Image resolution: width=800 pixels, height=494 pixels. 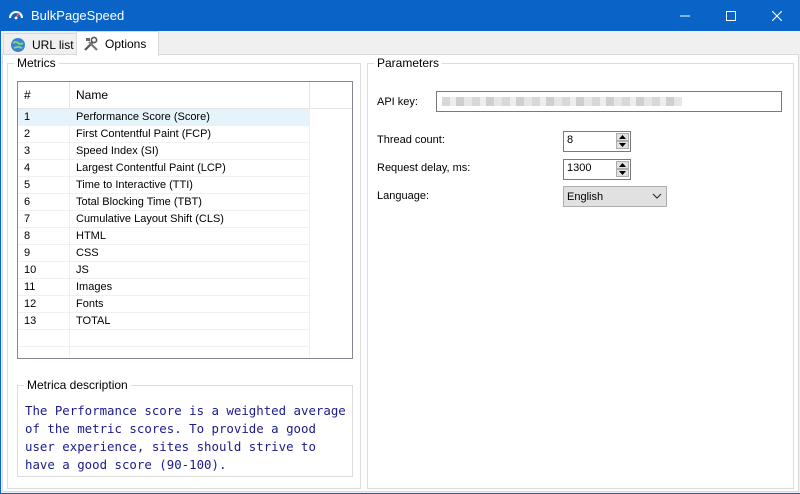 What do you see at coordinates (144, 134) in the screenshot?
I see `row-name: First Contentful Paint (FCP)` at bounding box center [144, 134].